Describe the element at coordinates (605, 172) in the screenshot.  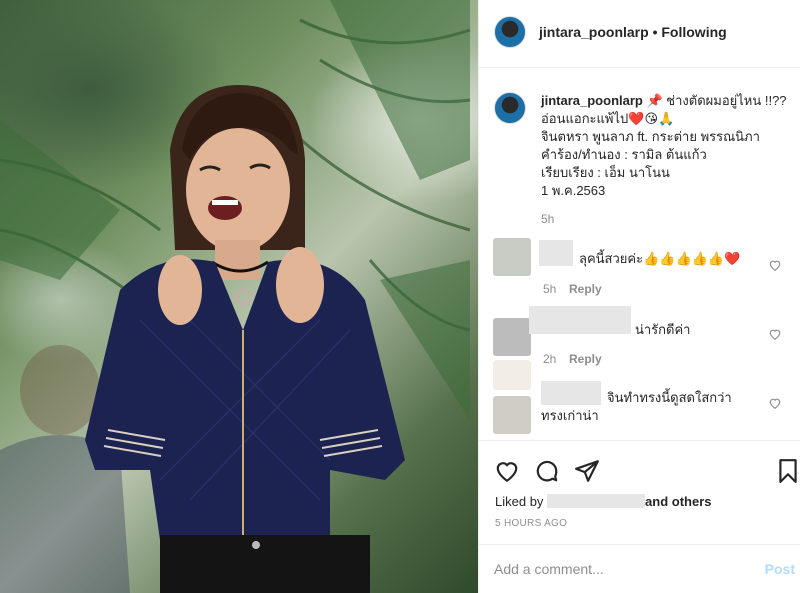
I see `caption-line-arrangement: เรียบเรียง : เอ็ม นาโนน` at that location.